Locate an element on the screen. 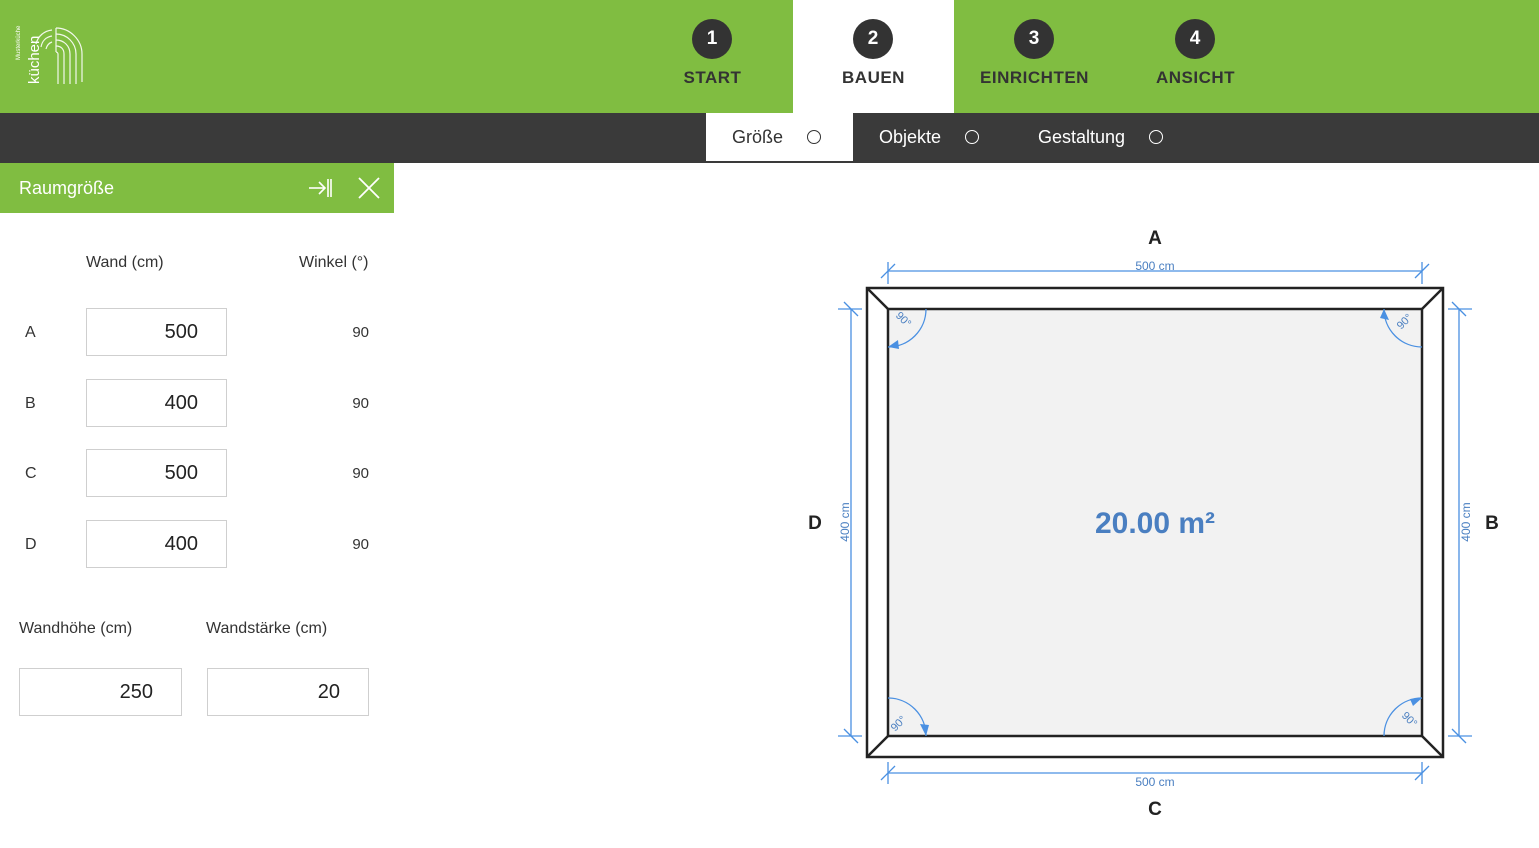 This screenshot has height=848, width=1539. step-number: 3 is located at coordinates (1034, 39).